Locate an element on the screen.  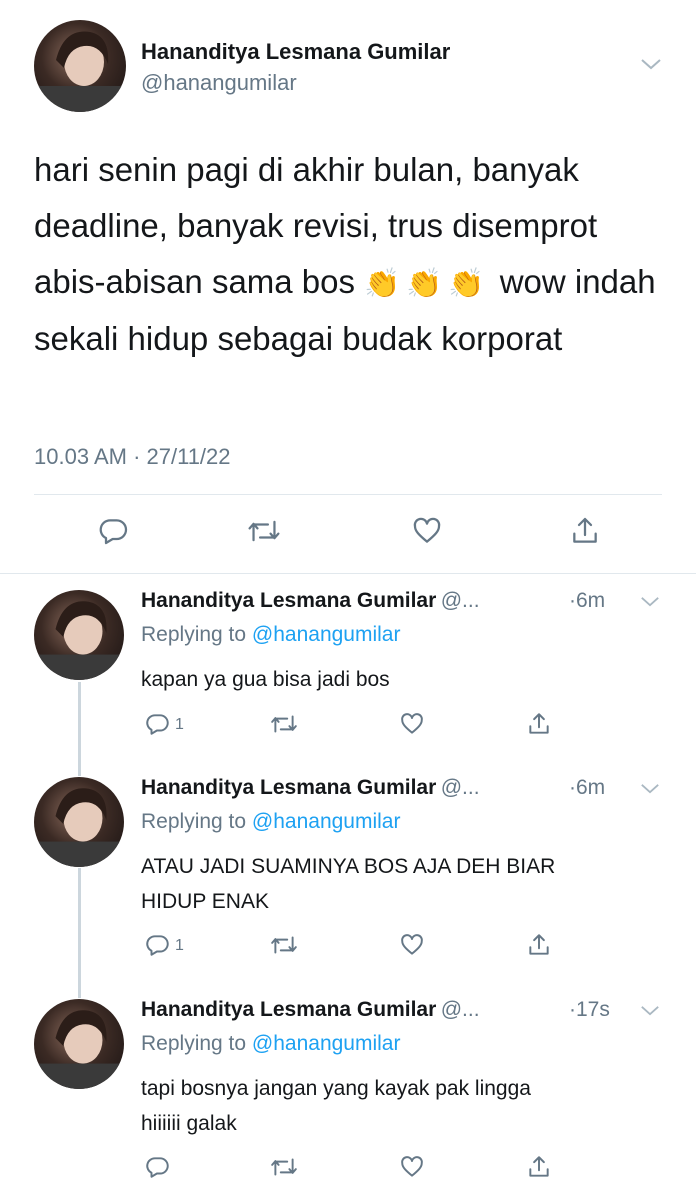
divider is located at coordinates (348, 494).